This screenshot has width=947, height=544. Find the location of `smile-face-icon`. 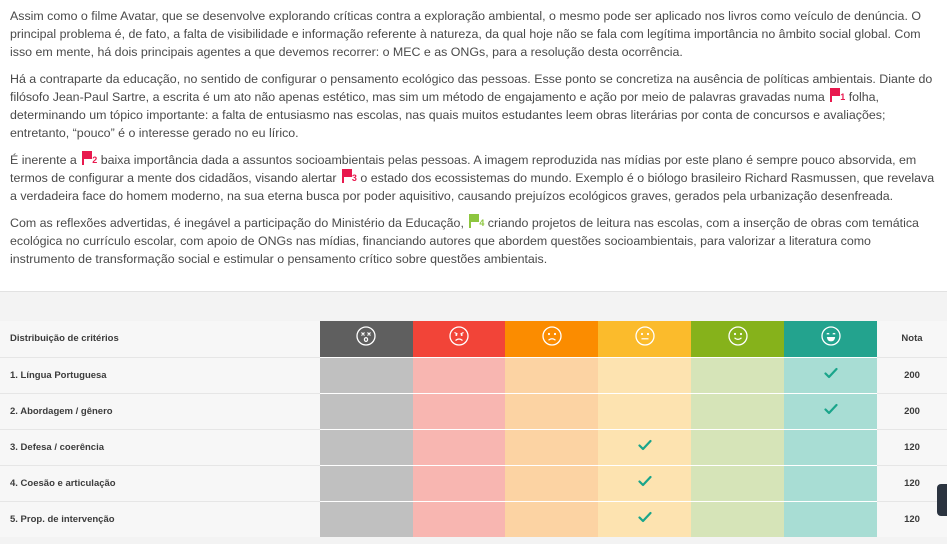

smile-face-icon is located at coordinates (737, 338).